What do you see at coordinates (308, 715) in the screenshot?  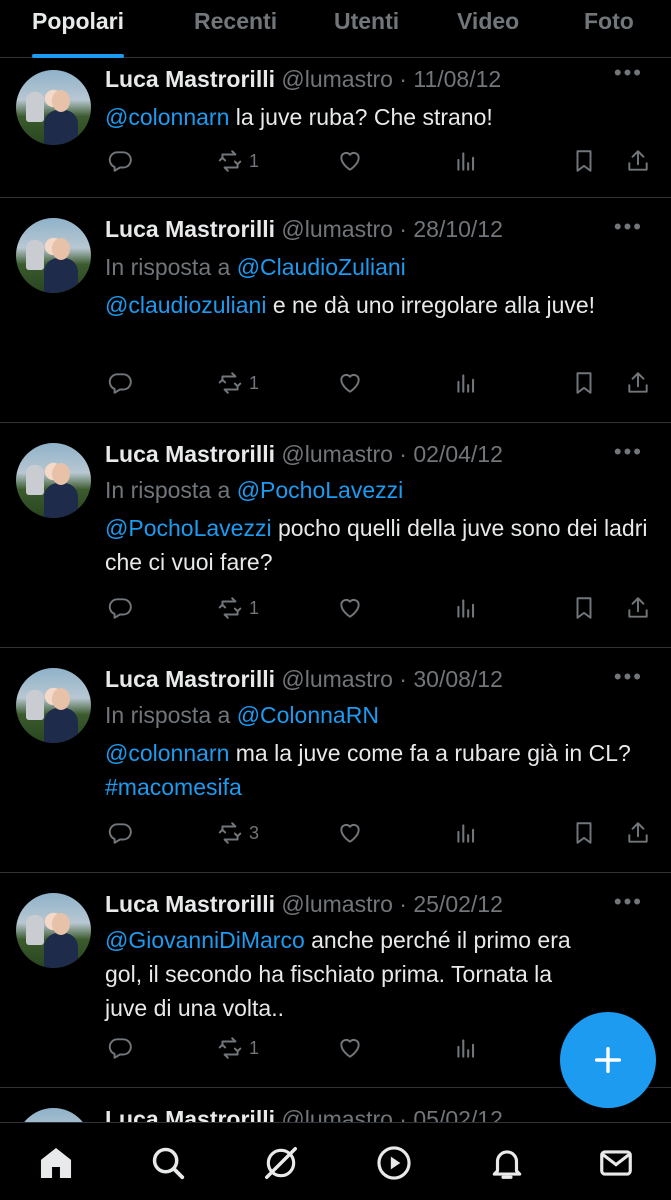 I see `reply-to-link: @ColonnaRN` at bounding box center [308, 715].